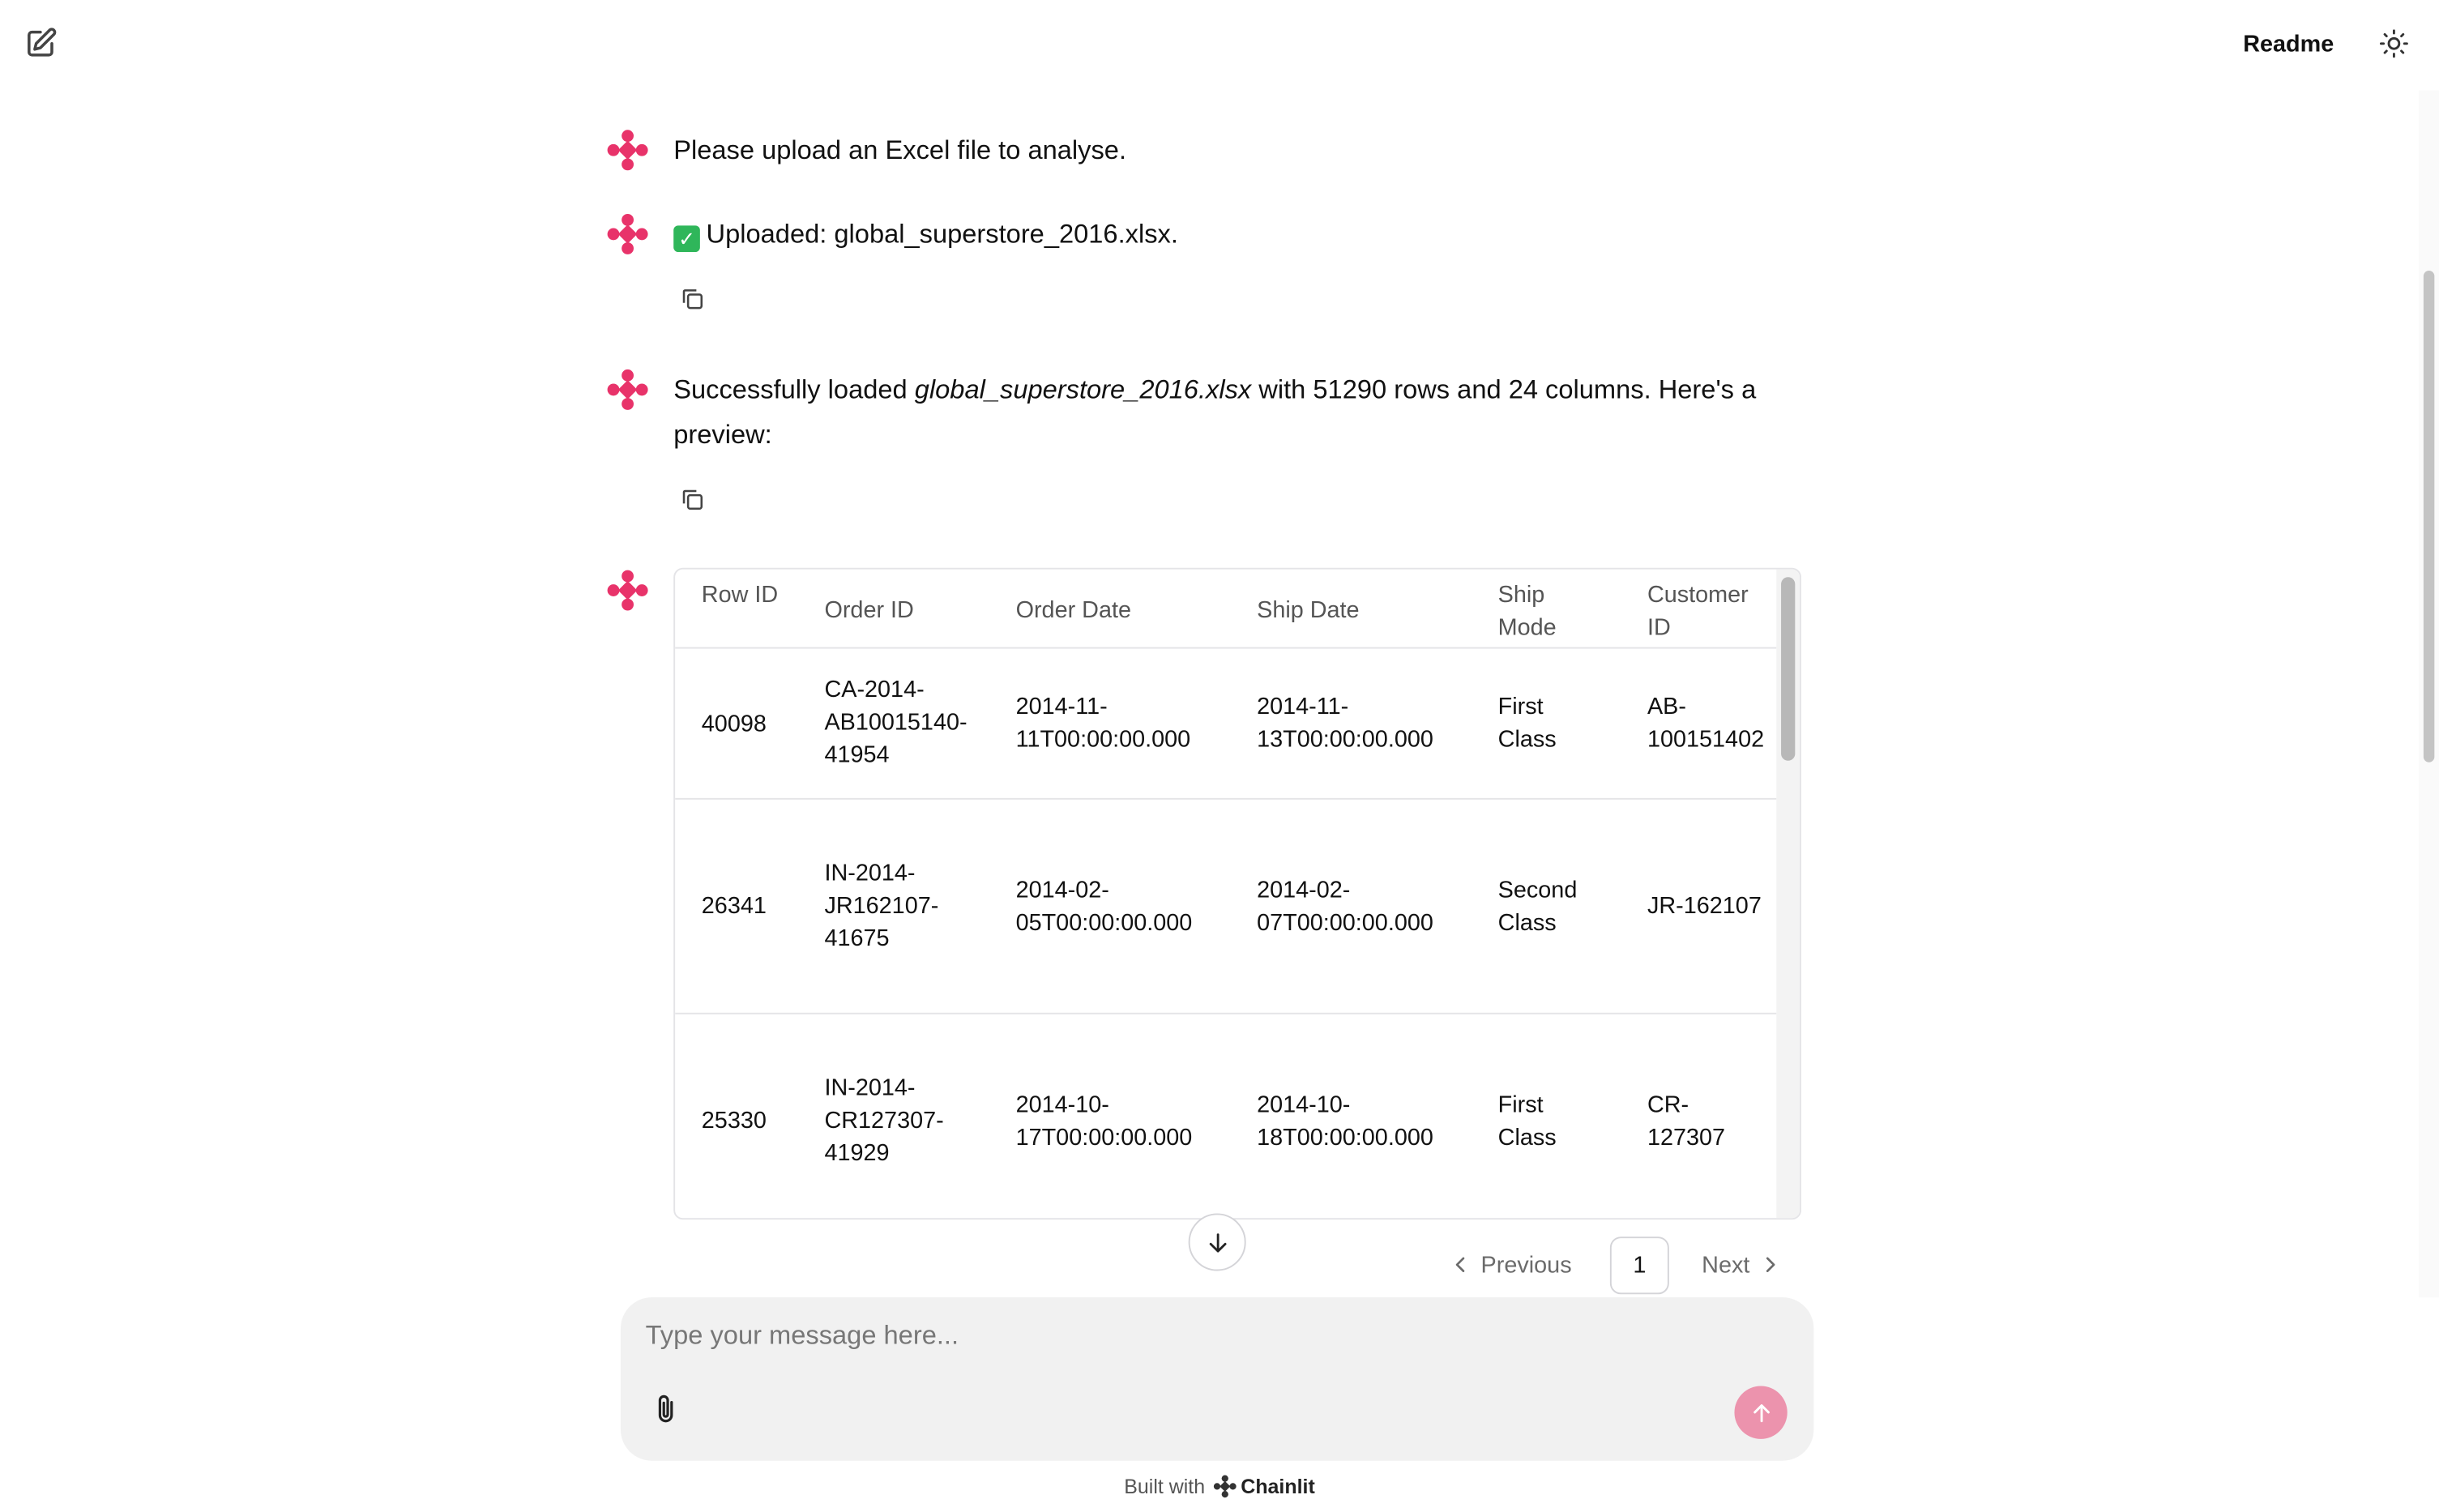  Describe the element at coordinates (884, 1120) in the screenshot. I see `table-cell: IN-2014-CR127307-41929` at that location.